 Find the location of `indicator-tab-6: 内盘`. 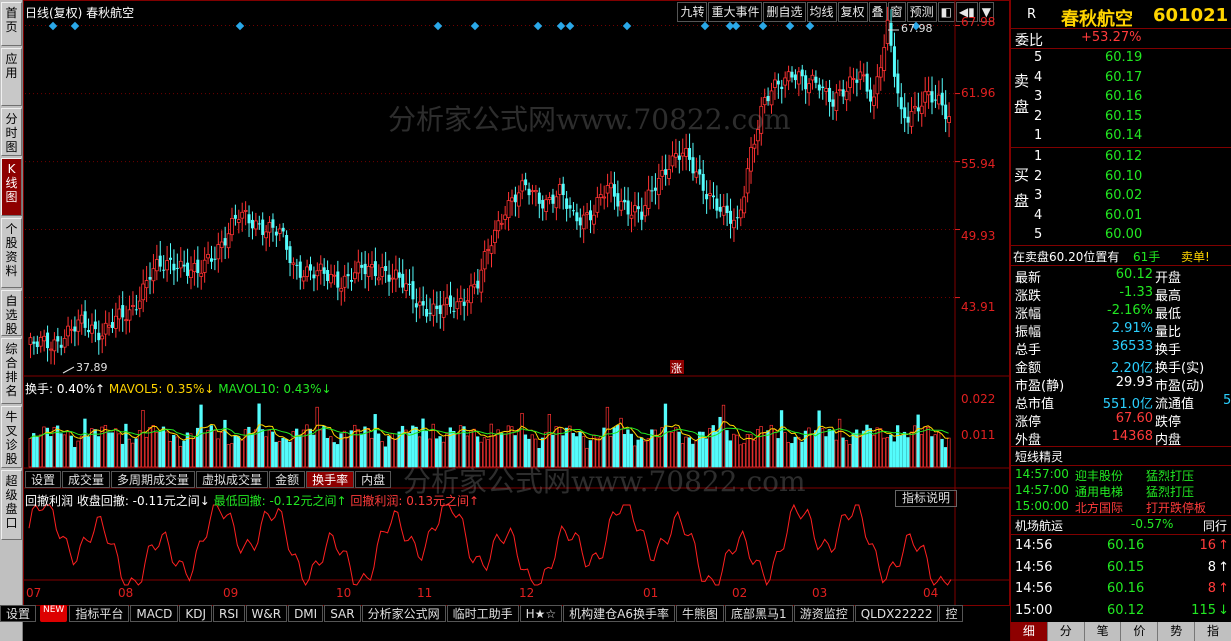

indicator-tab-6: 内盘 is located at coordinates (373, 479).